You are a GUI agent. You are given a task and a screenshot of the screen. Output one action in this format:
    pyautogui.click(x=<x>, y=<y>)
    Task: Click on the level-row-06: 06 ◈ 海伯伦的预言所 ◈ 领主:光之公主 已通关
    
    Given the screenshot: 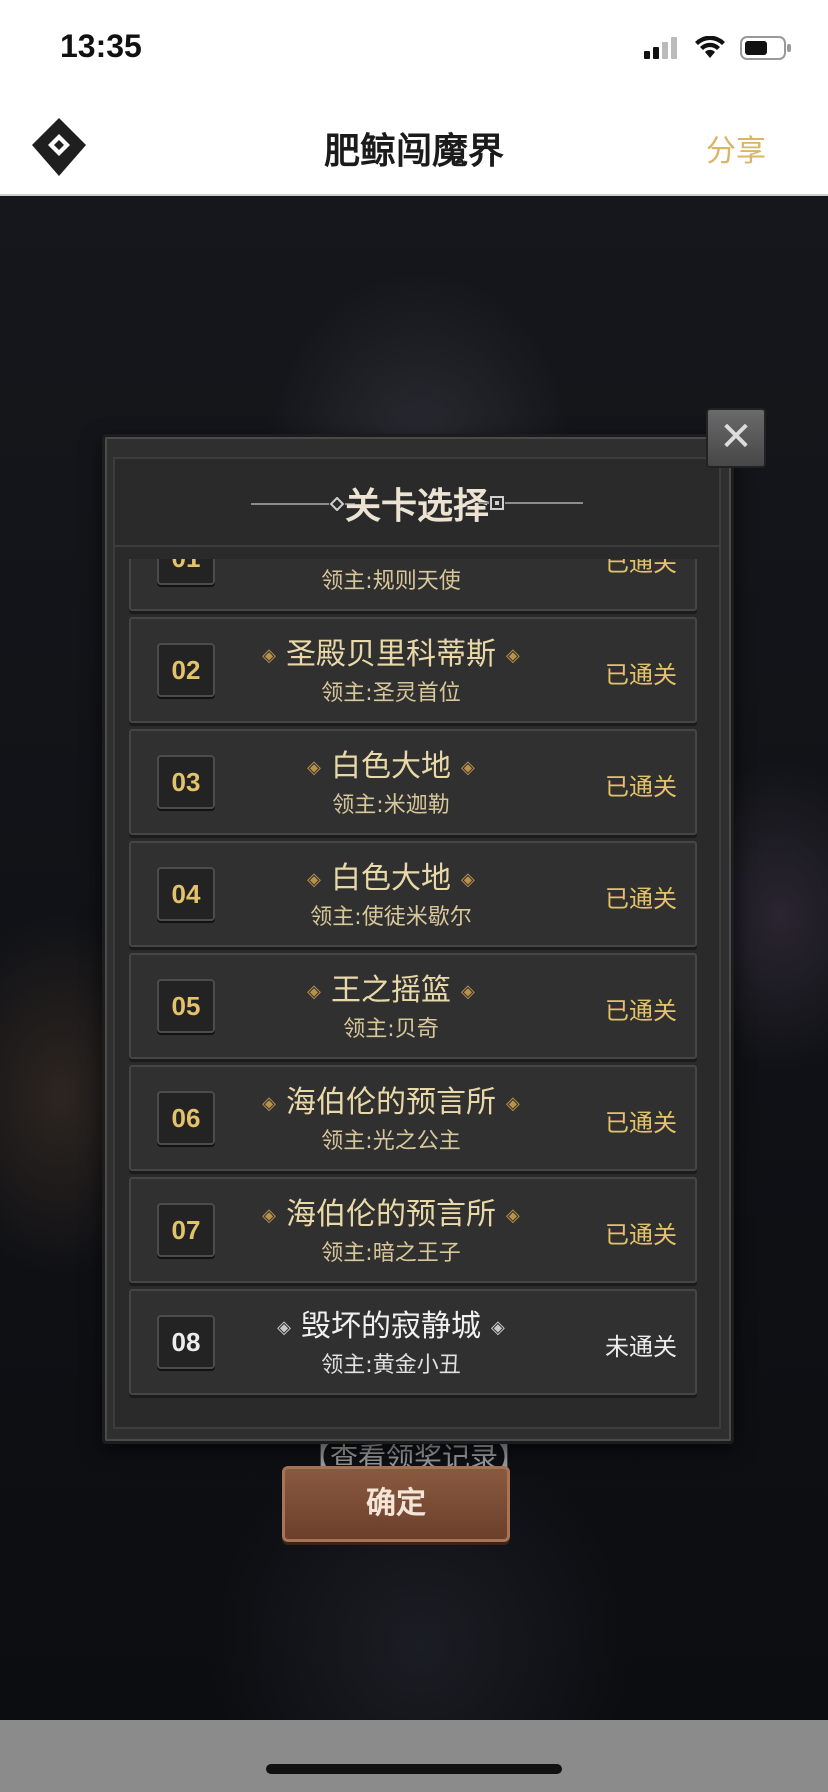 What is the action you would take?
    pyautogui.click(x=413, y=1118)
    